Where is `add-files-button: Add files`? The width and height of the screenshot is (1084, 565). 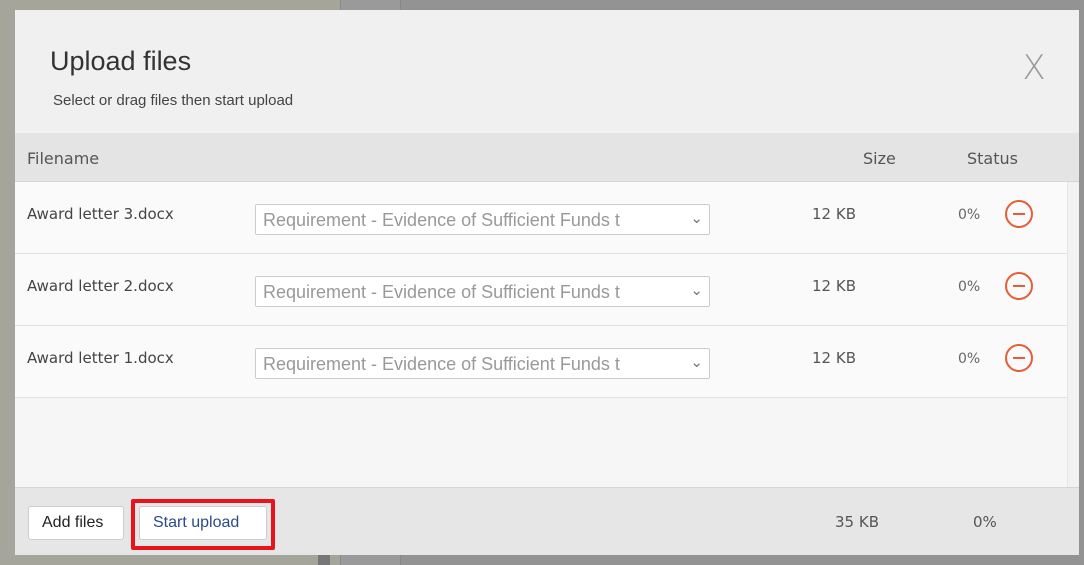
add-files-button: Add files is located at coordinates (76, 523).